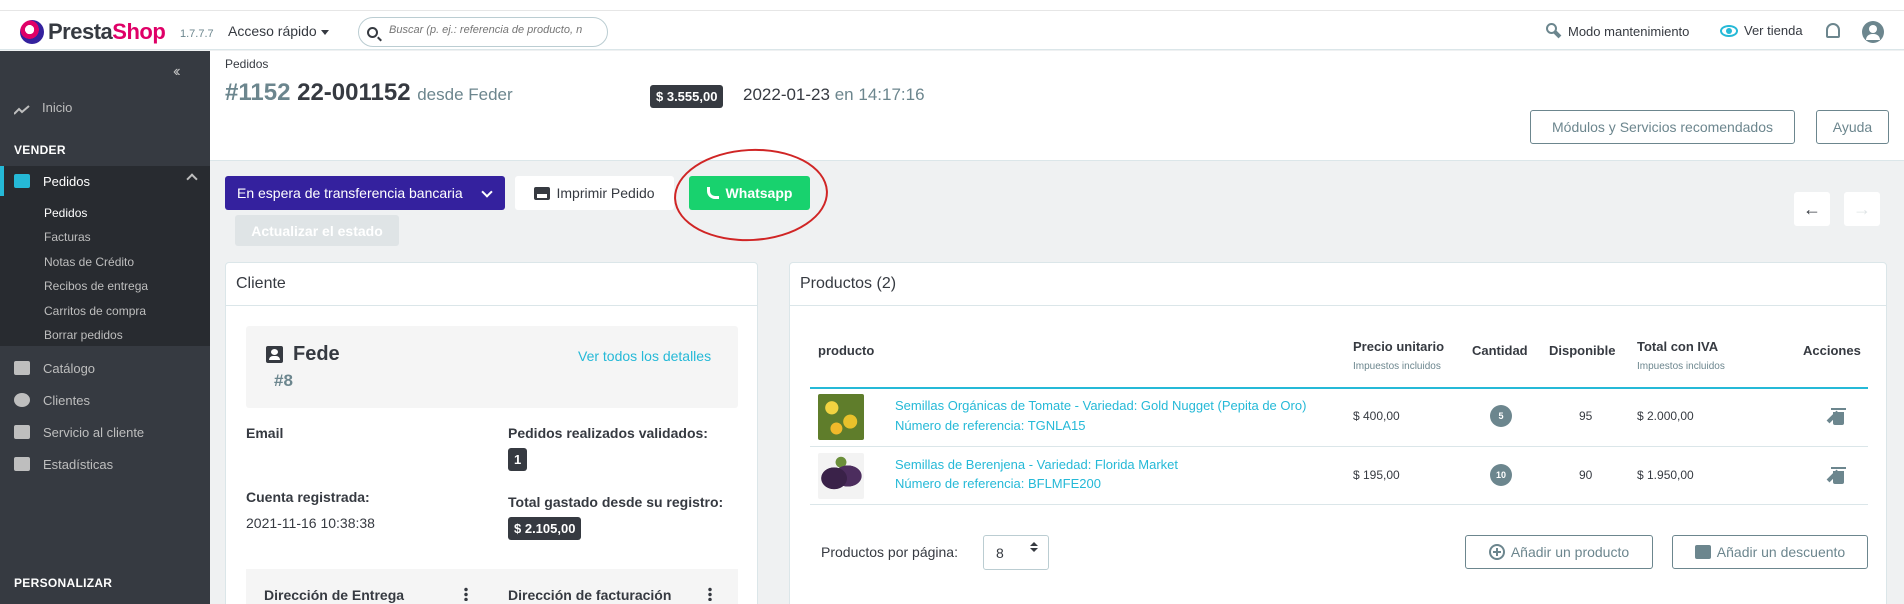 The height and width of the screenshot is (604, 1904). What do you see at coordinates (105, 271) in the screenshot?
I see `orders-submenu` at bounding box center [105, 271].